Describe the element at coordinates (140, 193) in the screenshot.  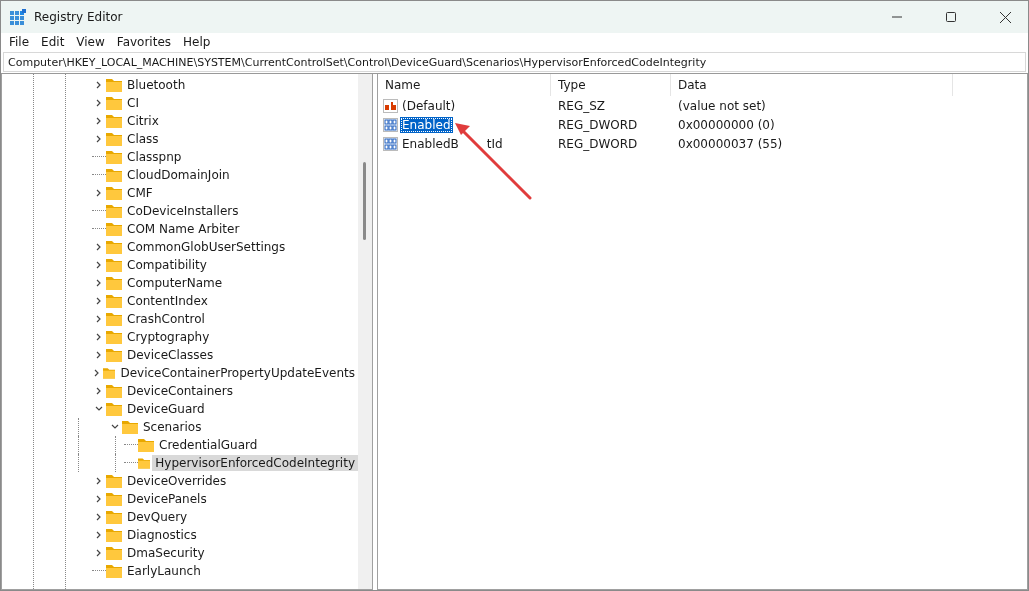
I see `tree-item: CMF` at that location.